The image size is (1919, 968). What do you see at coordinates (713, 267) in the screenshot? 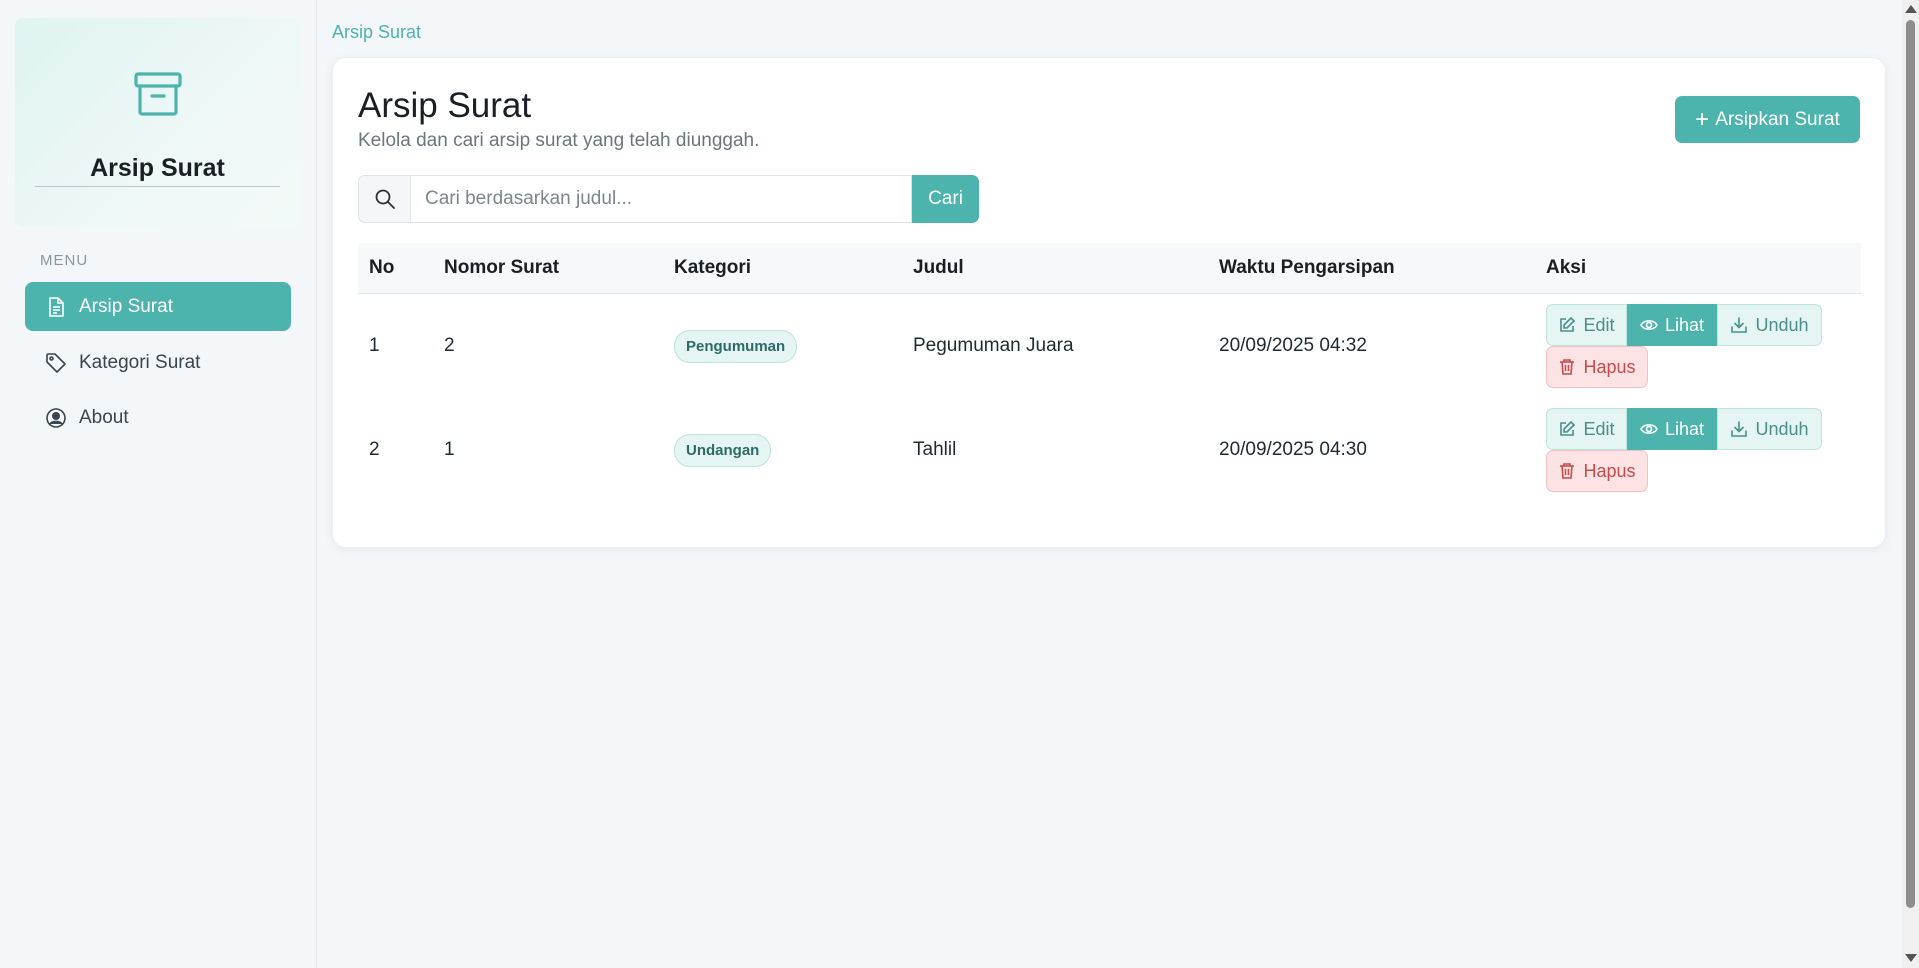
I see `header-kategori: Kategori` at bounding box center [713, 267].